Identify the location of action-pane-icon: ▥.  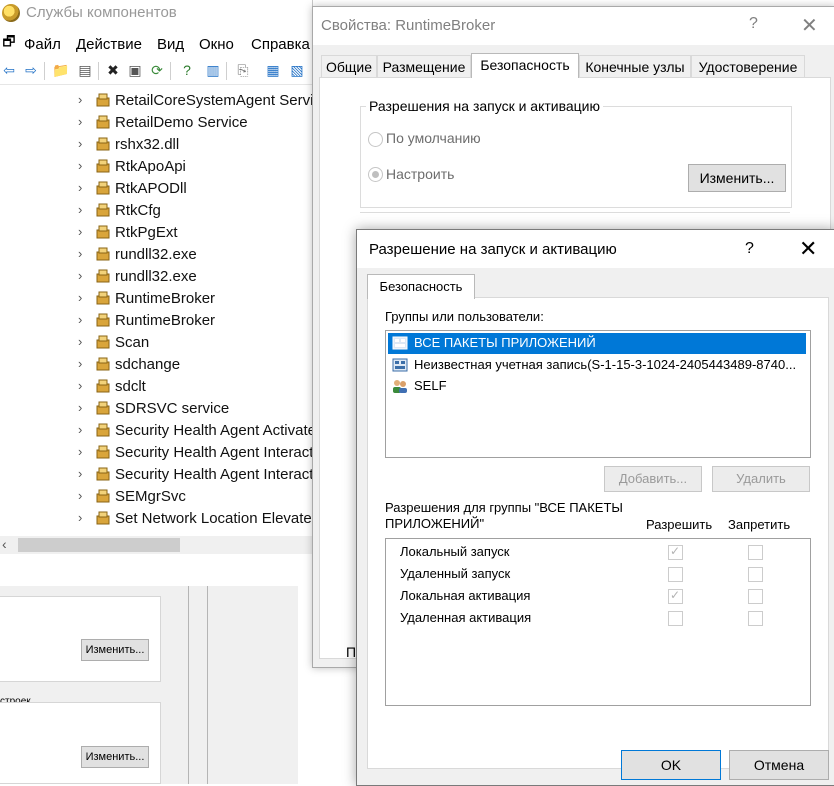
(213, 70).